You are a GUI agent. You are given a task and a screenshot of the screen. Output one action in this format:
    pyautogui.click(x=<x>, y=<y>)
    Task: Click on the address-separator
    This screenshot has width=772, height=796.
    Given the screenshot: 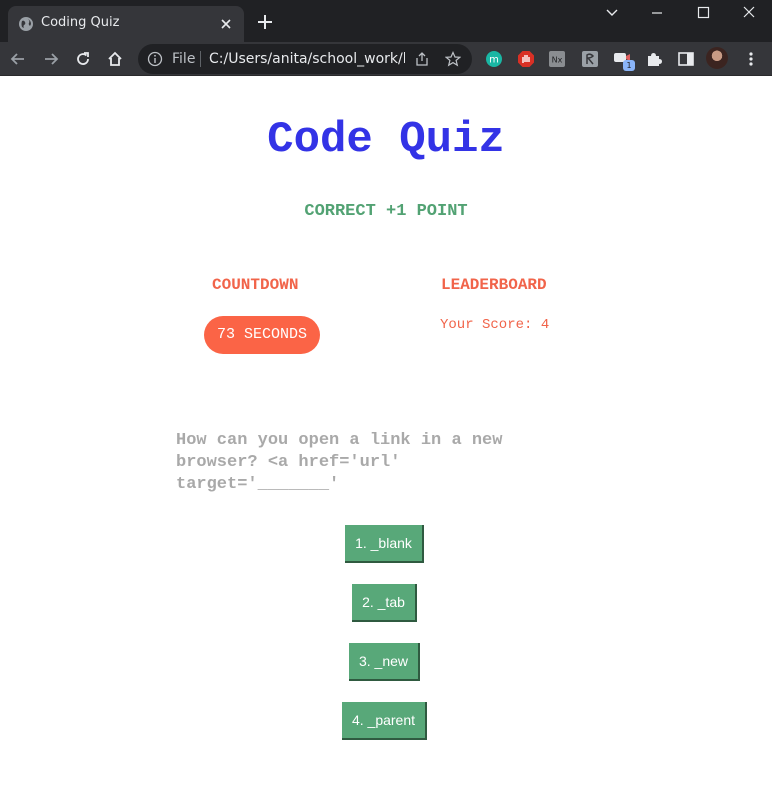 What is the action you would take?
    pyautogui.click(x=200, y=59)
    